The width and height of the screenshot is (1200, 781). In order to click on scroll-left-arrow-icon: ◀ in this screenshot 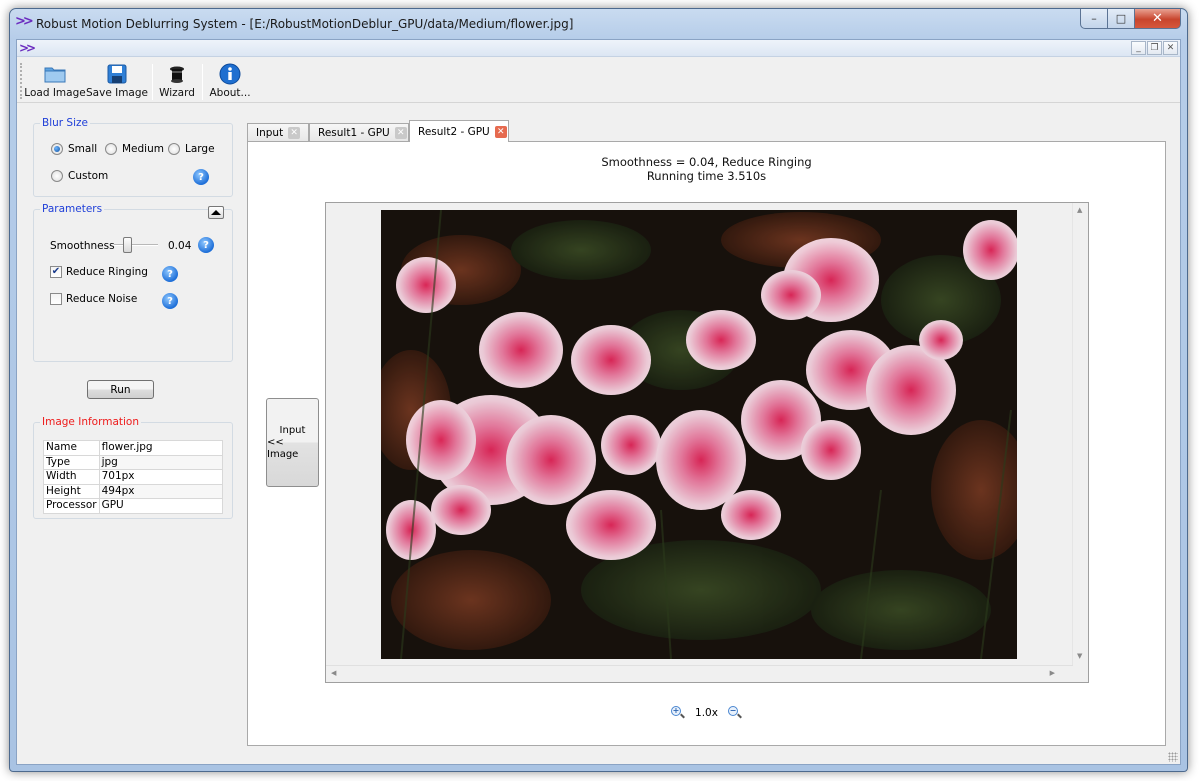, I will do `click(333, 673)`.